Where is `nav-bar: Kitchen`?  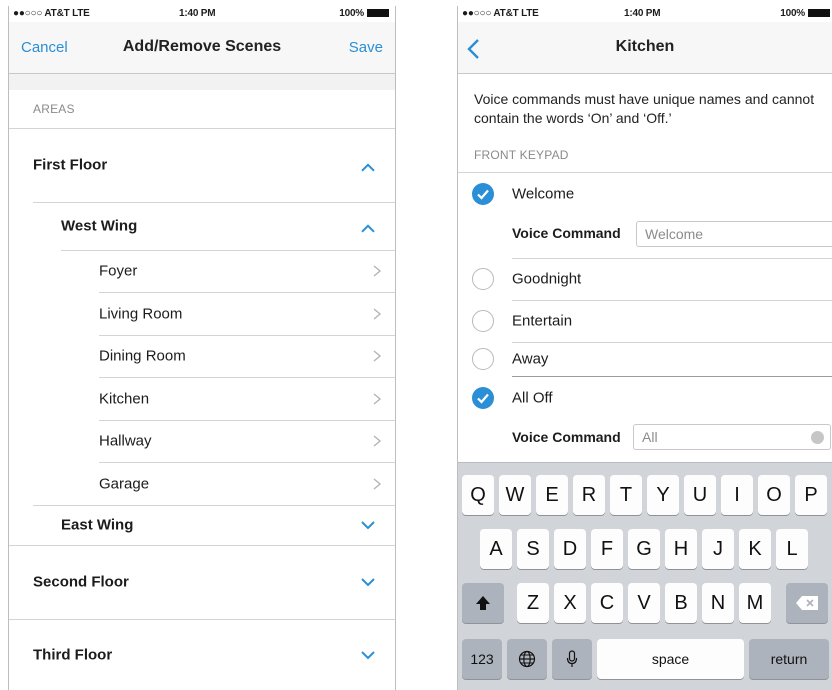 nav-bar: Kitchen is located at coordinates (645, 48).